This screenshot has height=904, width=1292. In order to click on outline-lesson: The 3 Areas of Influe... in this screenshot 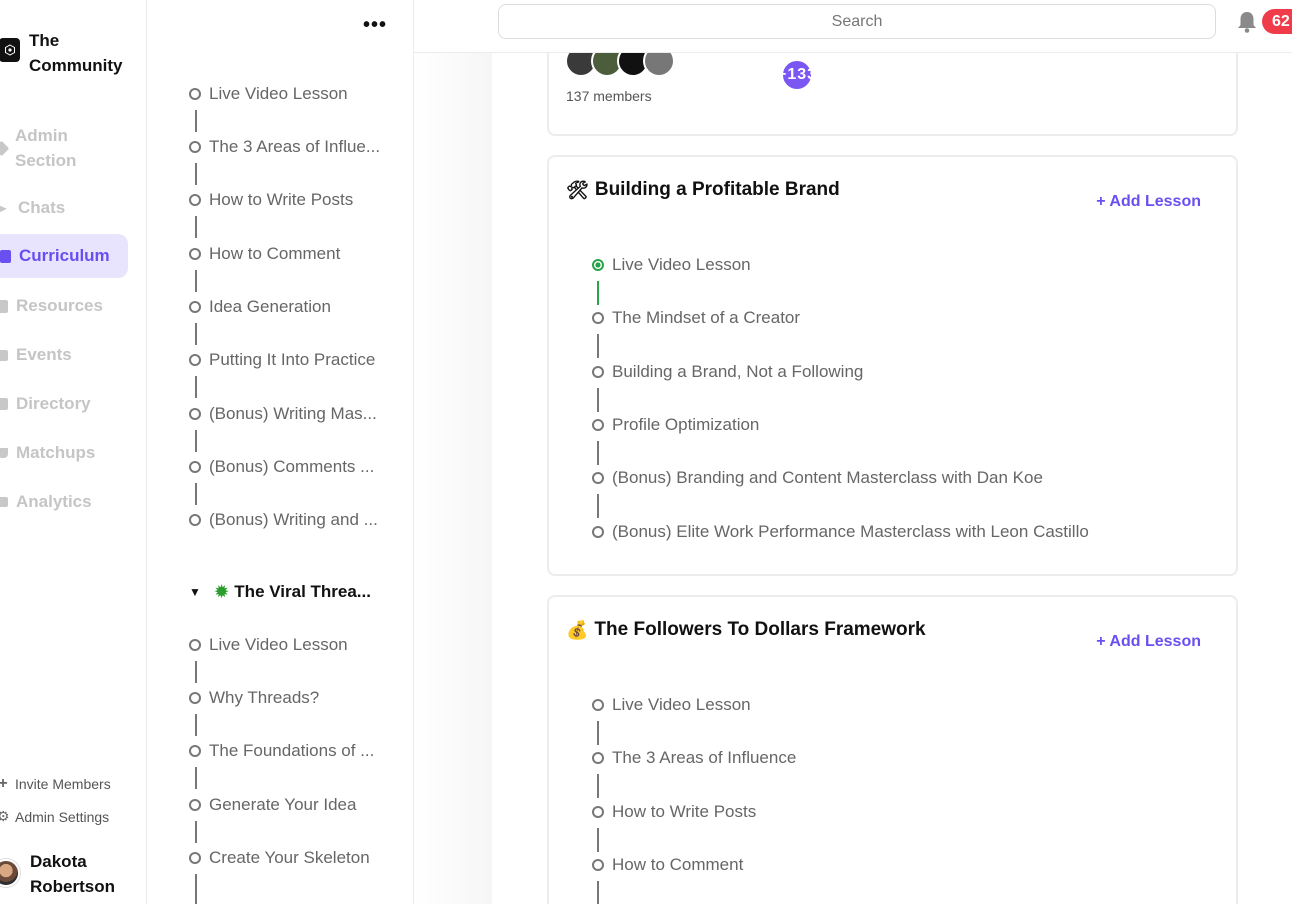, I will do `click(284, 147)`.